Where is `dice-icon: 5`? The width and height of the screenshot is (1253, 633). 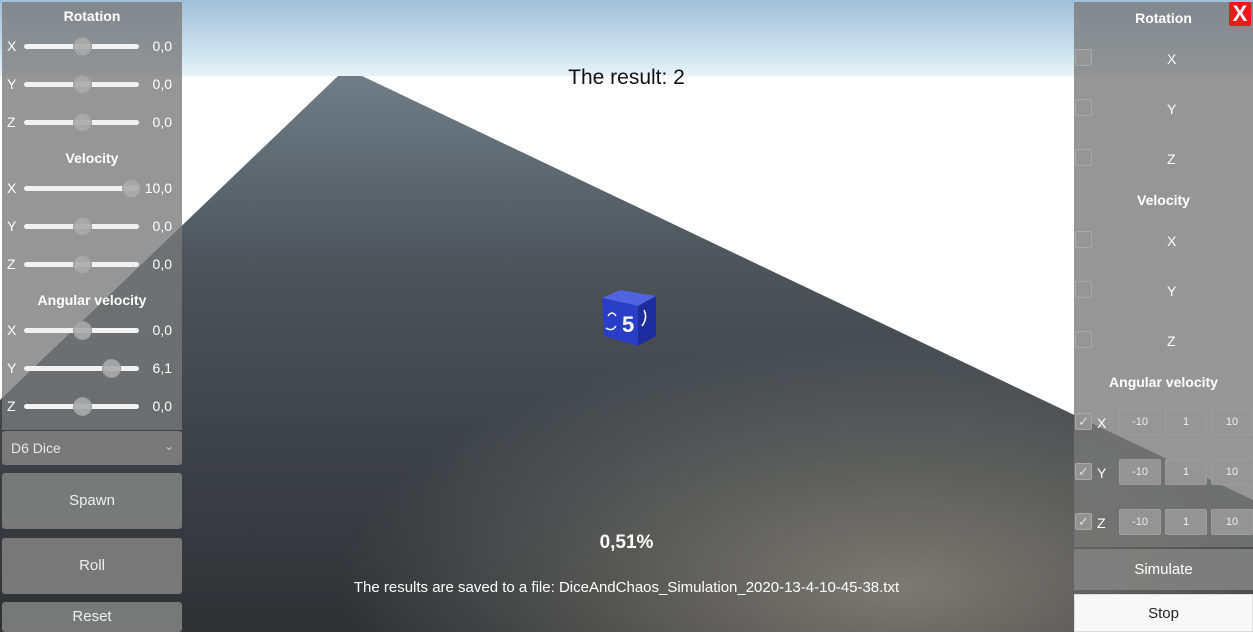 dice-icon: 5 is located at coordinates (629, 318).